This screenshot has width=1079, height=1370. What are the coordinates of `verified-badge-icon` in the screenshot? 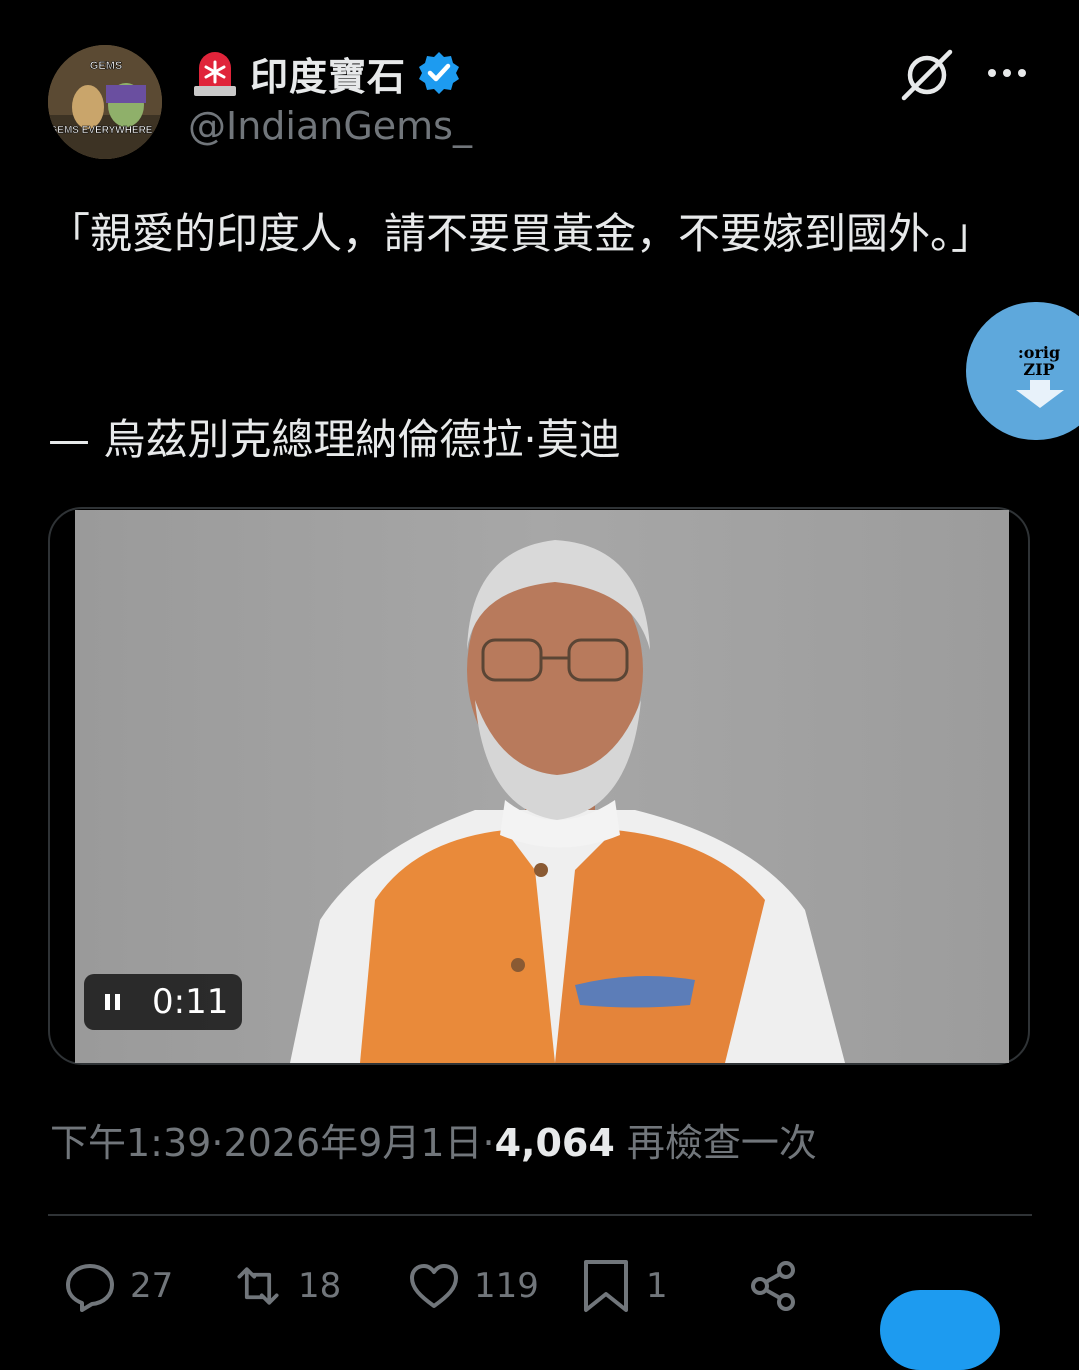 It's located at (439, 73).